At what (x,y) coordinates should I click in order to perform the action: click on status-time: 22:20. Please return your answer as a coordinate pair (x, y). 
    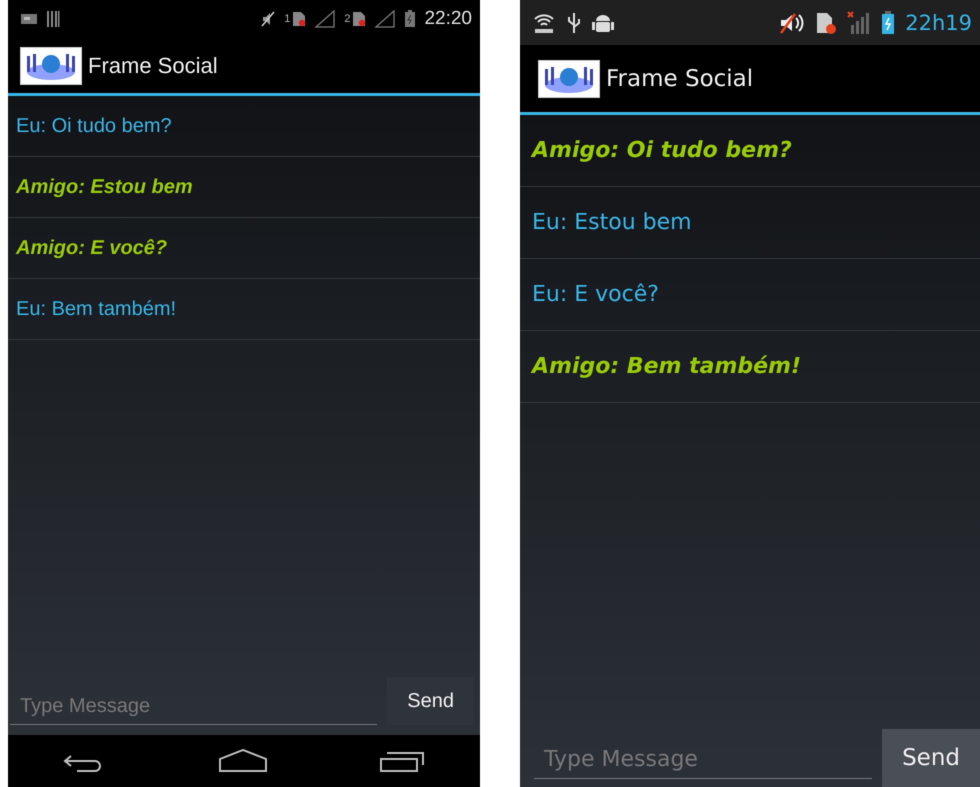
    Looking at the image, I should click on (448, 19).